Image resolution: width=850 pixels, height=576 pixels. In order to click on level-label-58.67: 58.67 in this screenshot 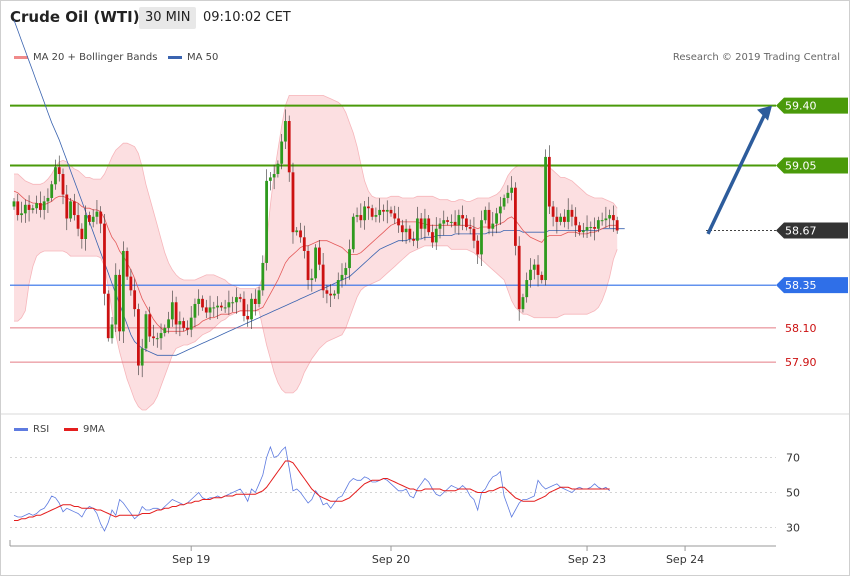, I will do `click(801, 230)`.